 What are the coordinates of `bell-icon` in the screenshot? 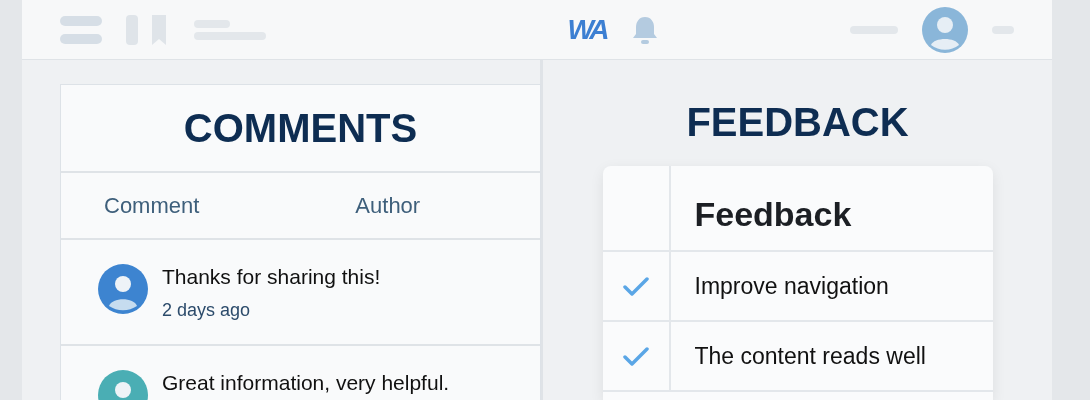 It's located at (644, 29).